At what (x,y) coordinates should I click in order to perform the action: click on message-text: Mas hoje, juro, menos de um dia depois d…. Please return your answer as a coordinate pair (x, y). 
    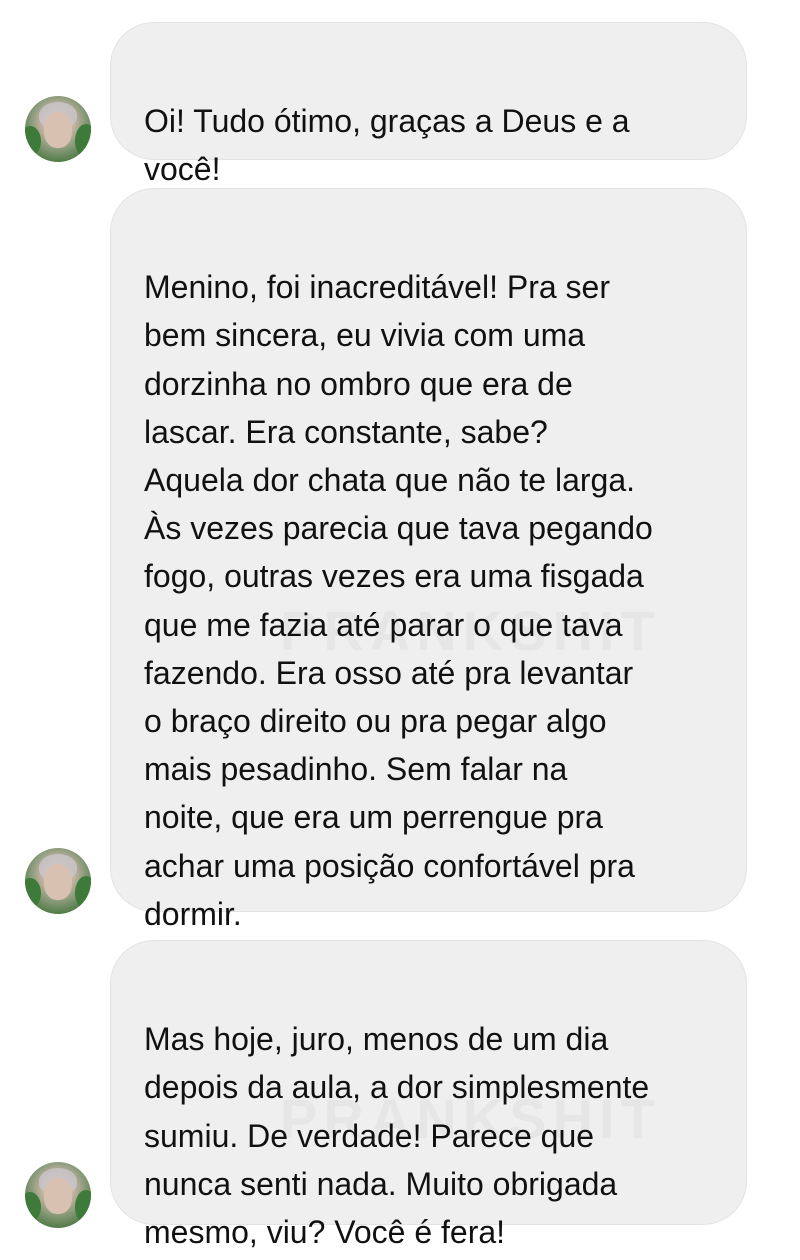
    Looking at the image, I should click on (397, 1136).